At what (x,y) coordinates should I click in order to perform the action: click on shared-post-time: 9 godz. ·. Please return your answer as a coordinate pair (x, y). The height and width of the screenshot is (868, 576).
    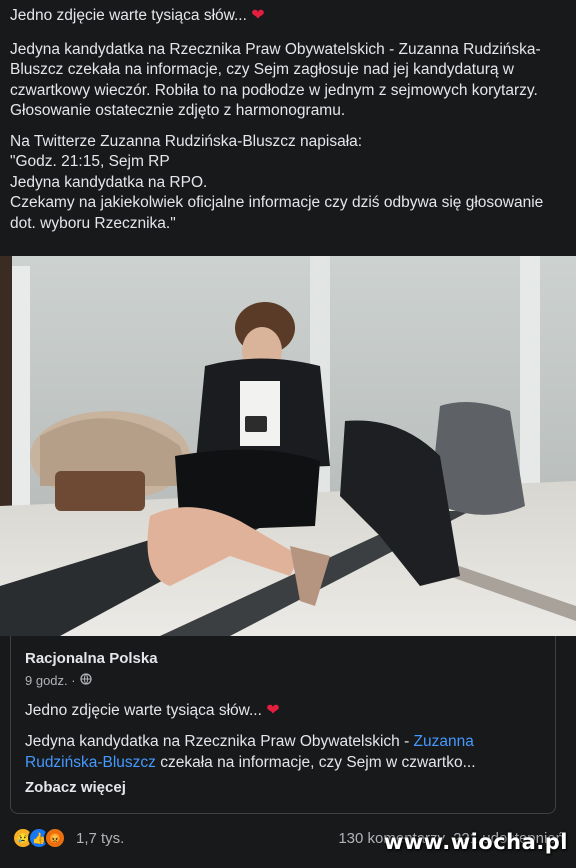
    Looking at the image, I should click on (50, 680).